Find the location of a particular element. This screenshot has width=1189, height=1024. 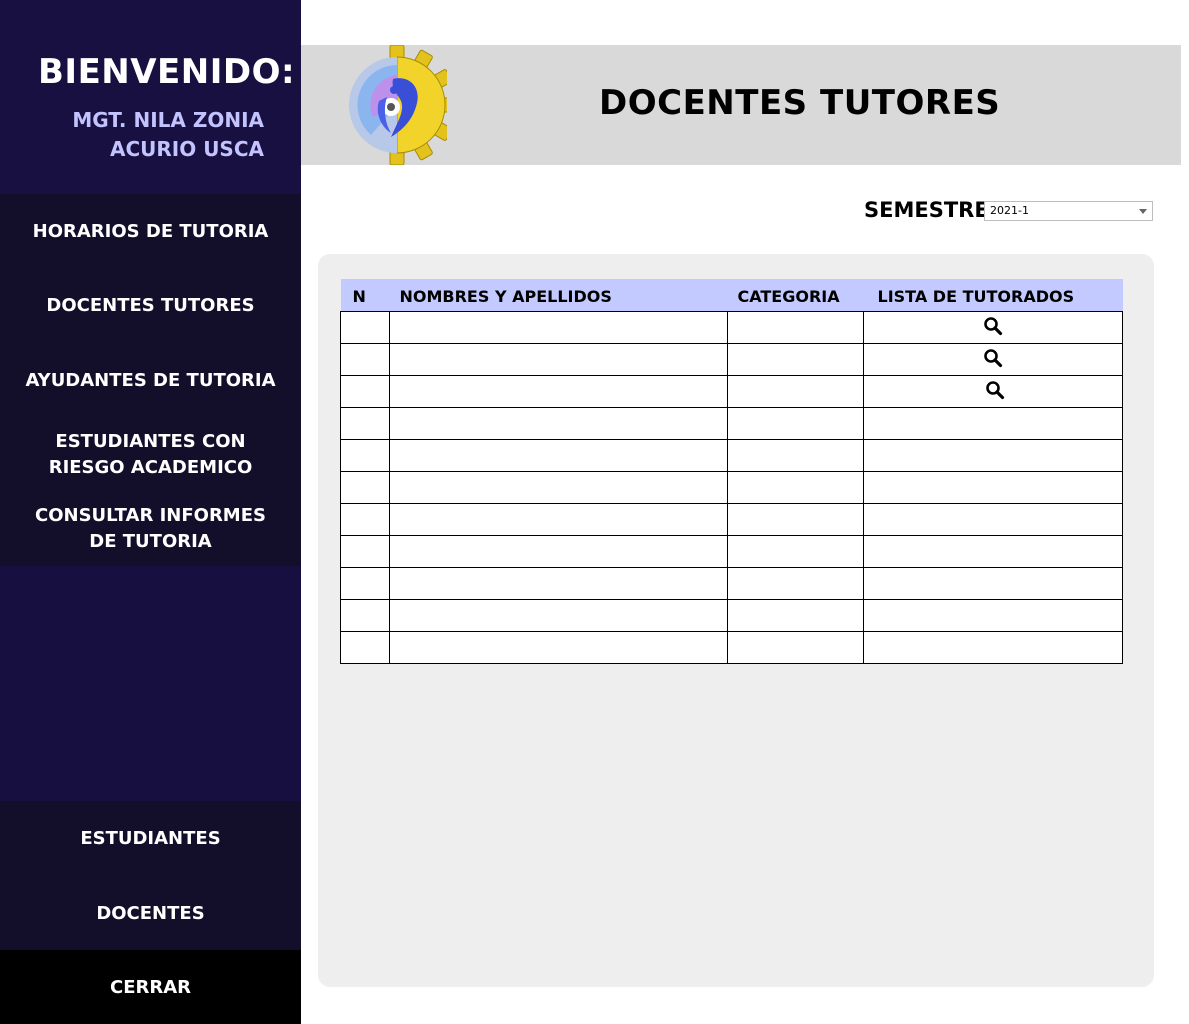

user-name-line1: MGT. NILA ZONIA is located at coordinates (168, 120).